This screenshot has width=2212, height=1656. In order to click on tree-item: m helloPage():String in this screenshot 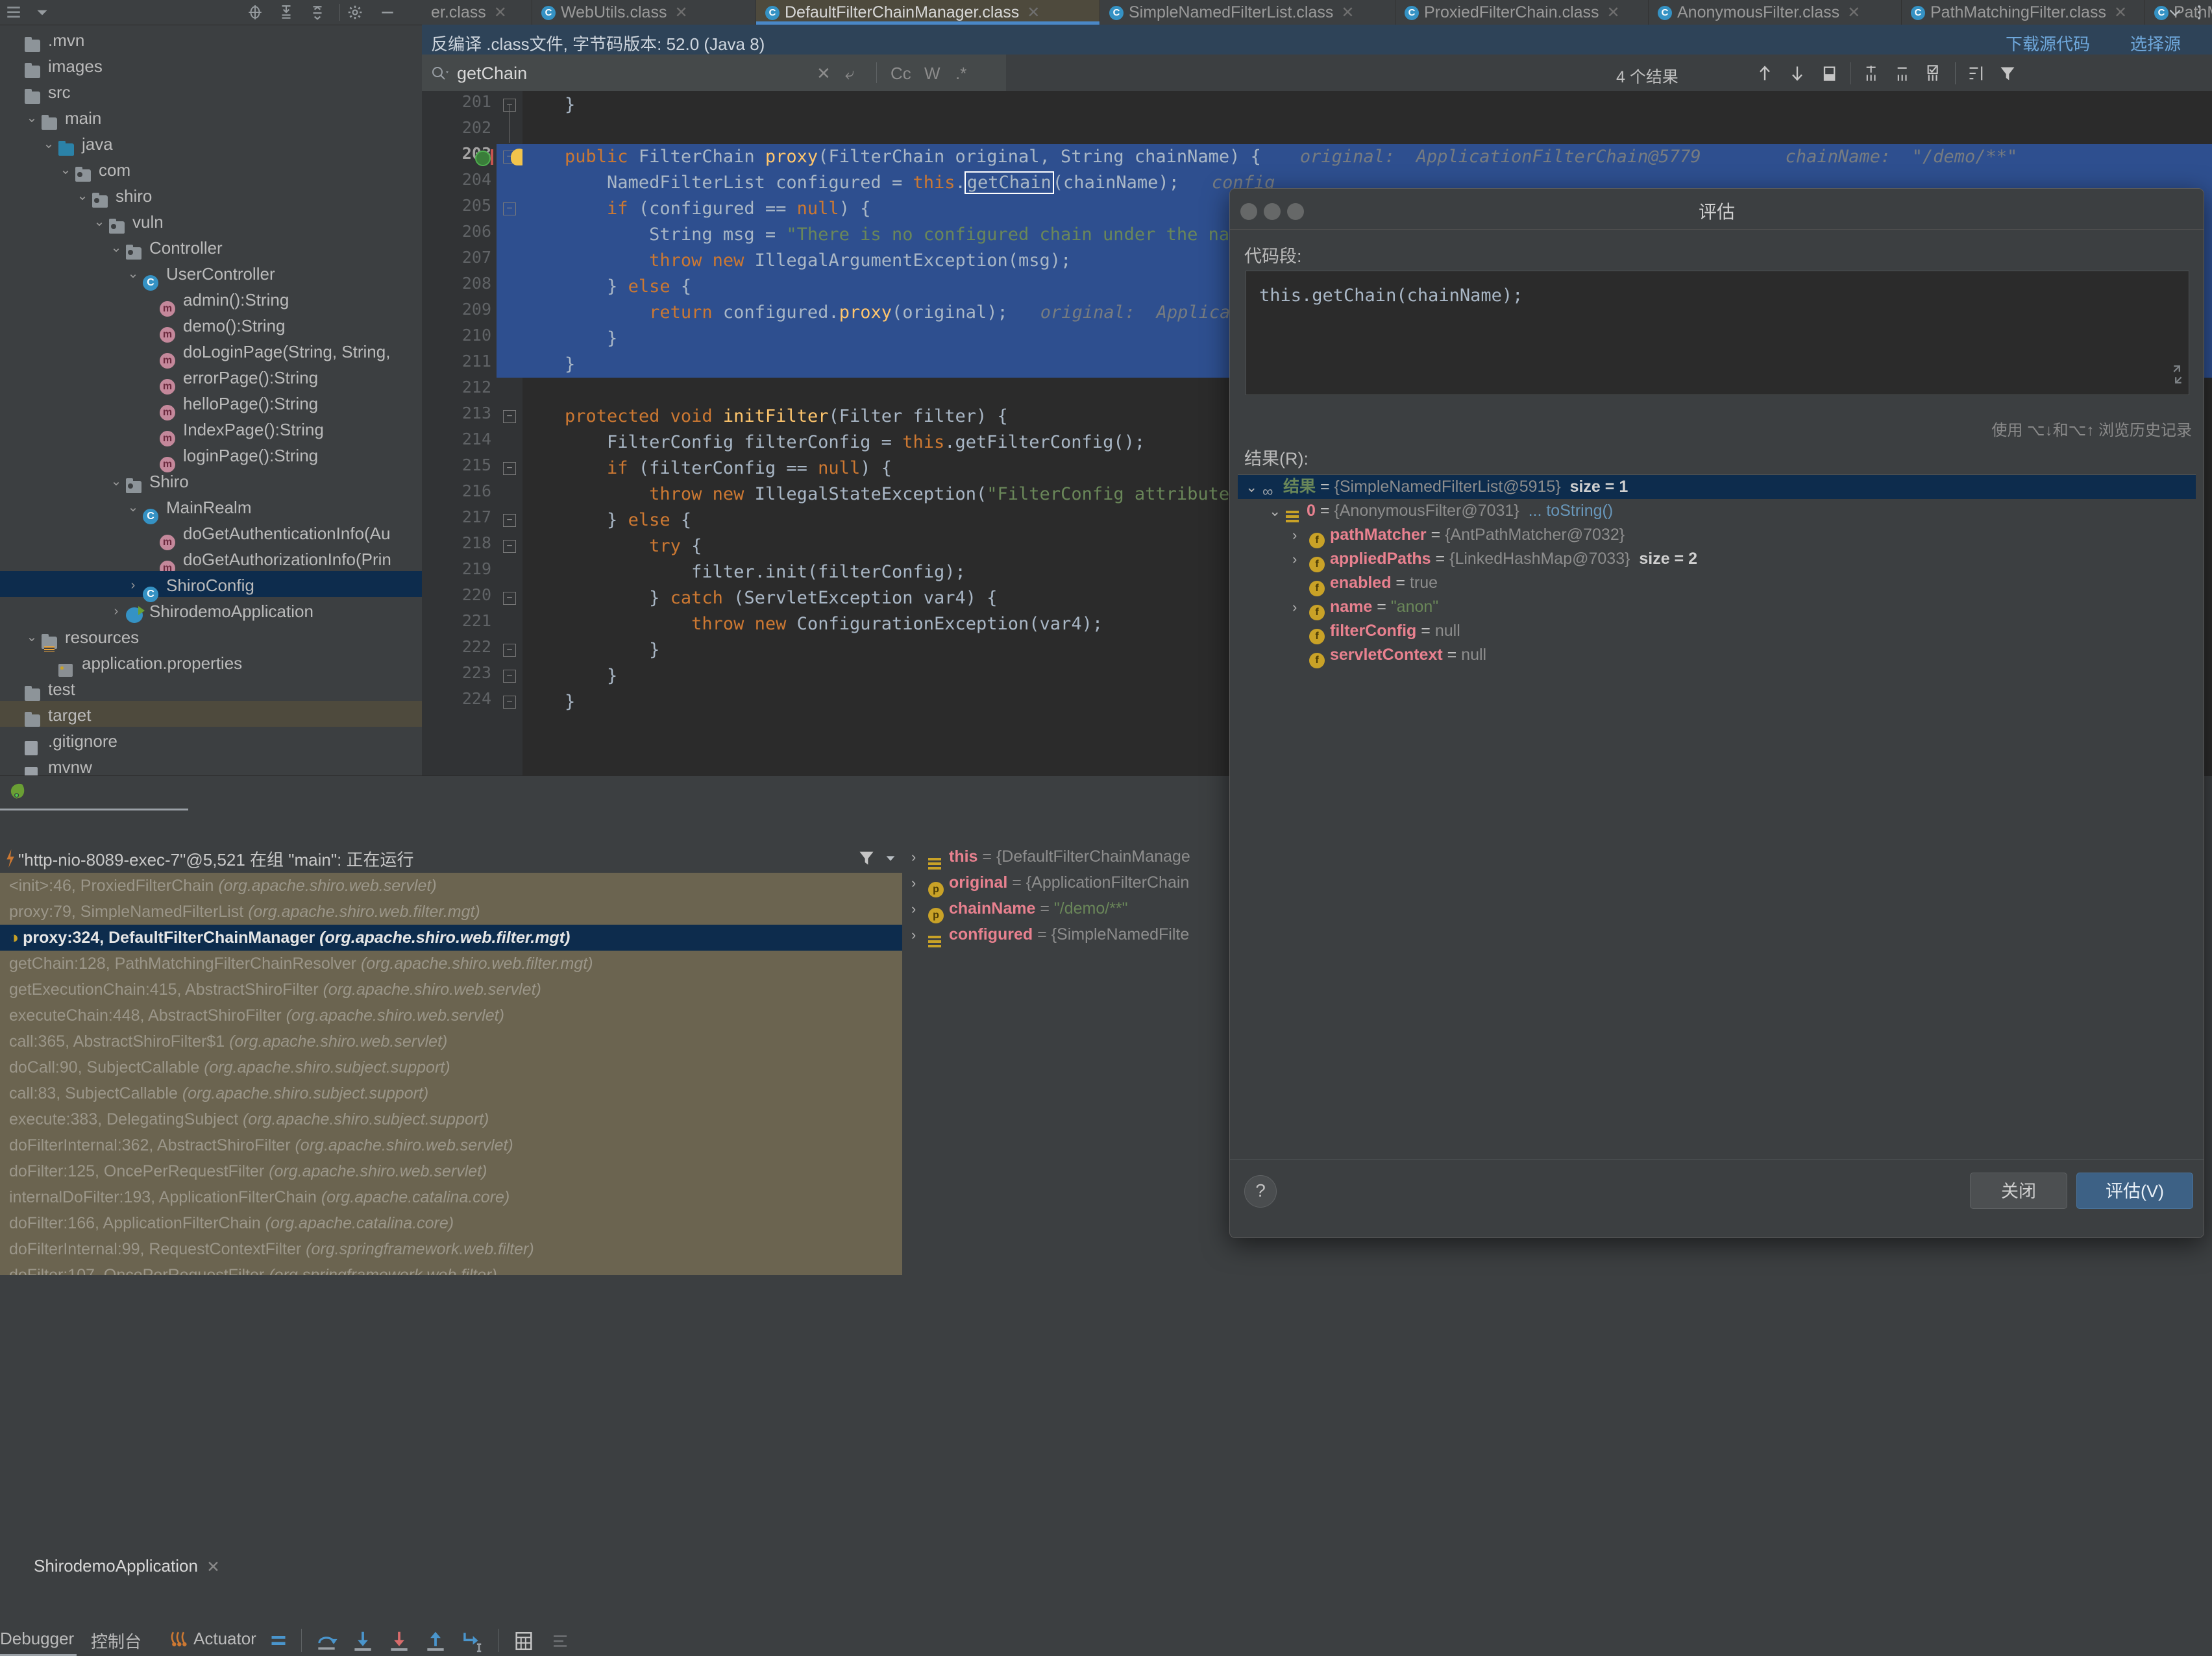, I will do `click(211, 405)`.